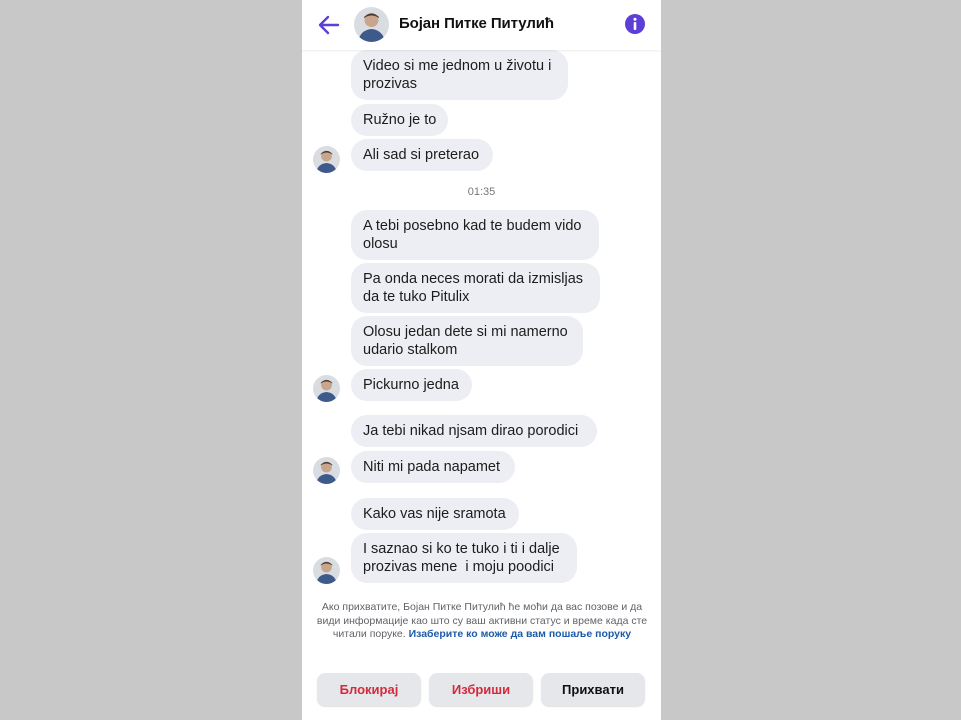 The height and width of the screenshot is (720, 961). I want to click on message-text: Ružno je to, so click(400, 120).